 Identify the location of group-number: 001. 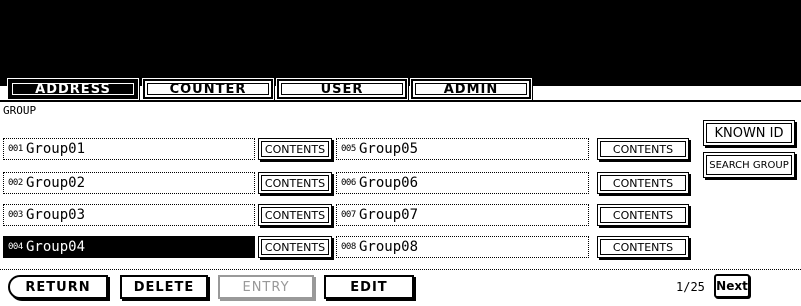
(15, 149).